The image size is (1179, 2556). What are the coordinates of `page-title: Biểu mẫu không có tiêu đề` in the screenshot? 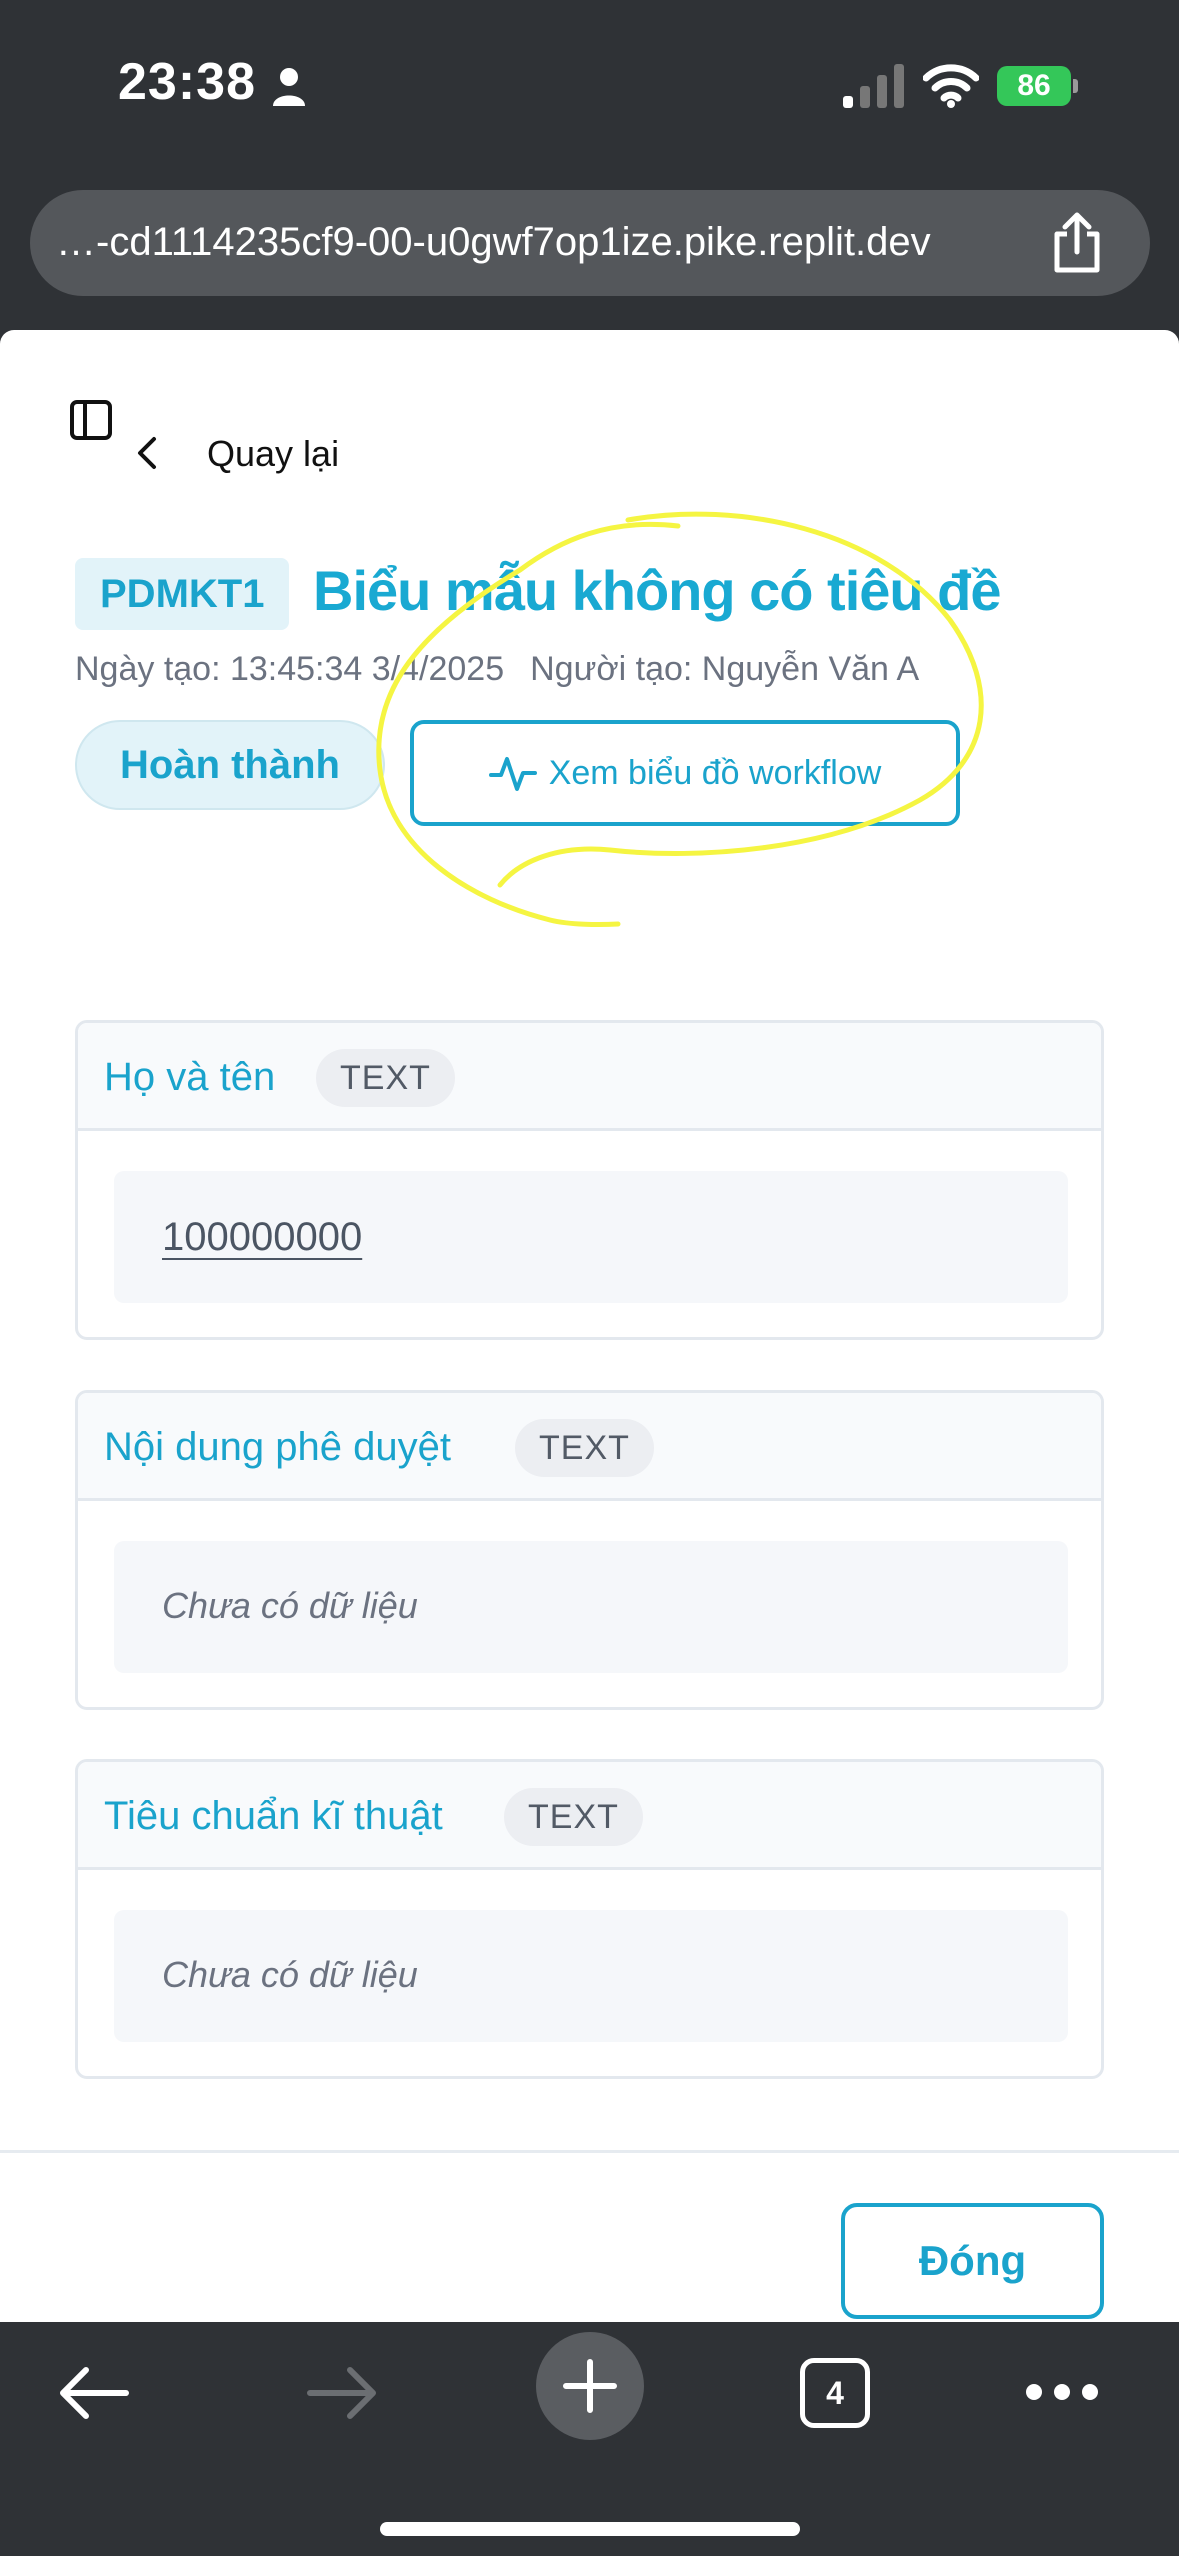 It's located at (657, 590).